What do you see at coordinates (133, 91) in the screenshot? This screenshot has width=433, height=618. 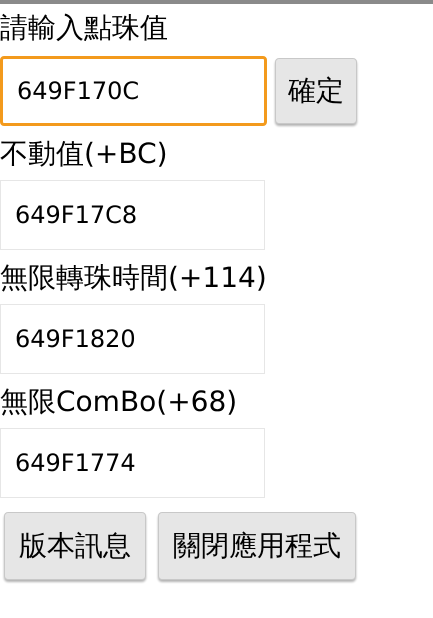 I see `input-field: 649F170C` at bounding box center [133, 91].